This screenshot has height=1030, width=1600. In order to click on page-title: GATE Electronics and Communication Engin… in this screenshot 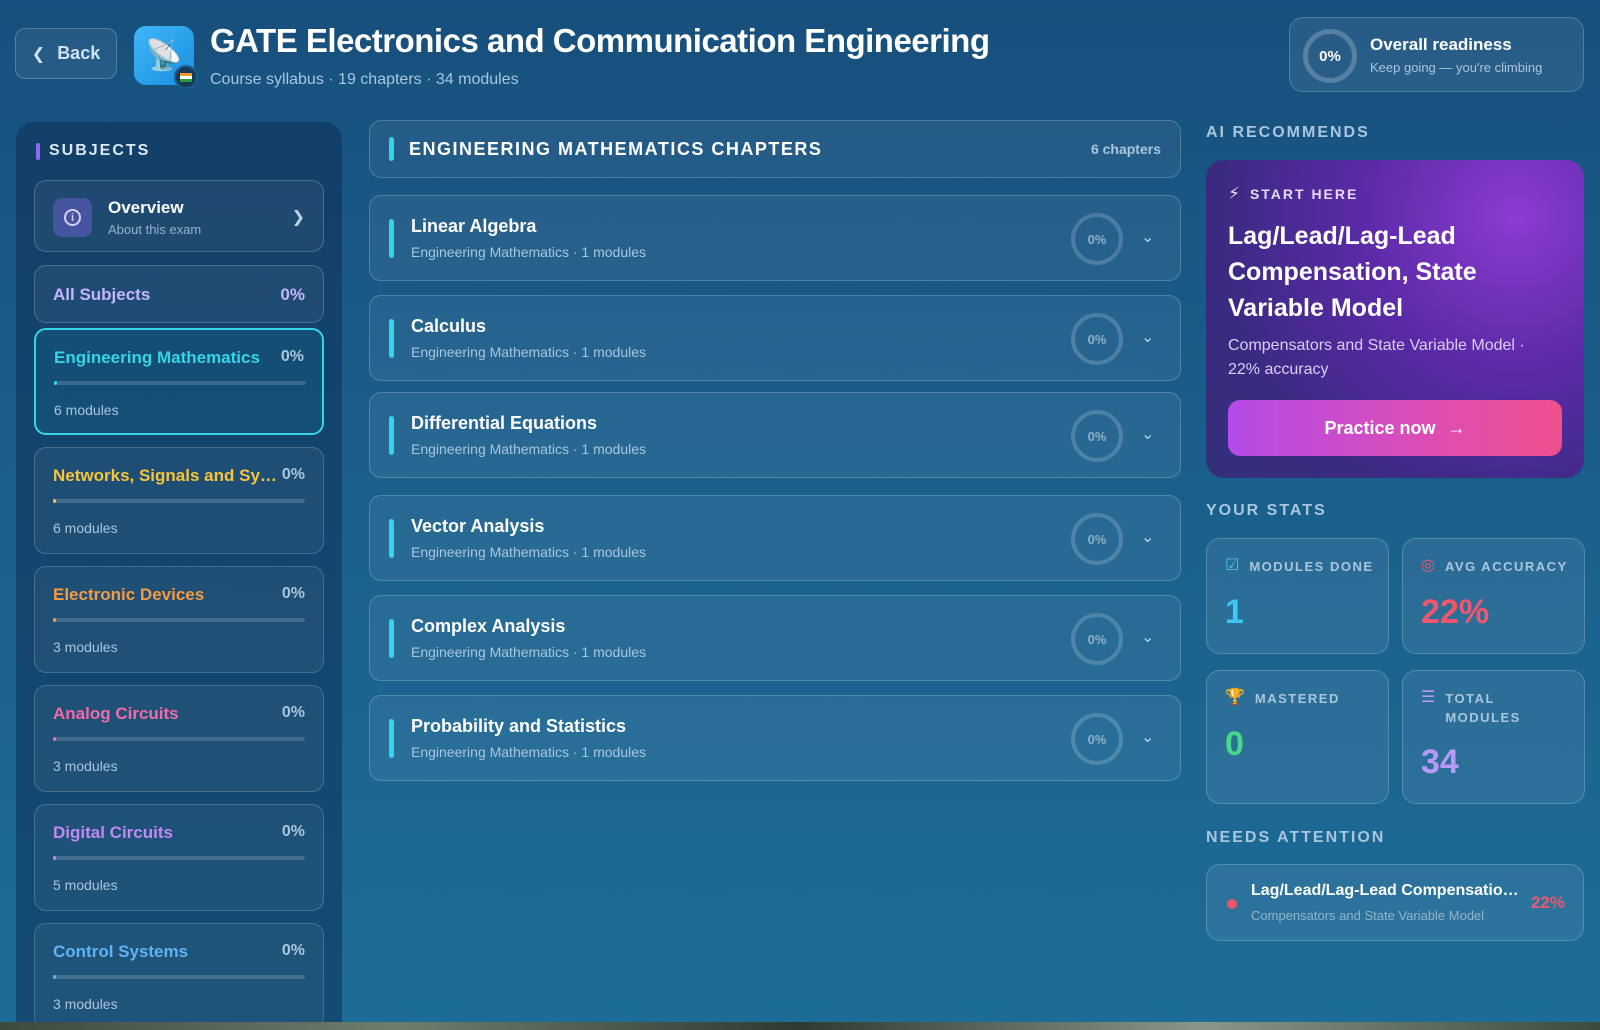, I will do `click(600, 40)`.